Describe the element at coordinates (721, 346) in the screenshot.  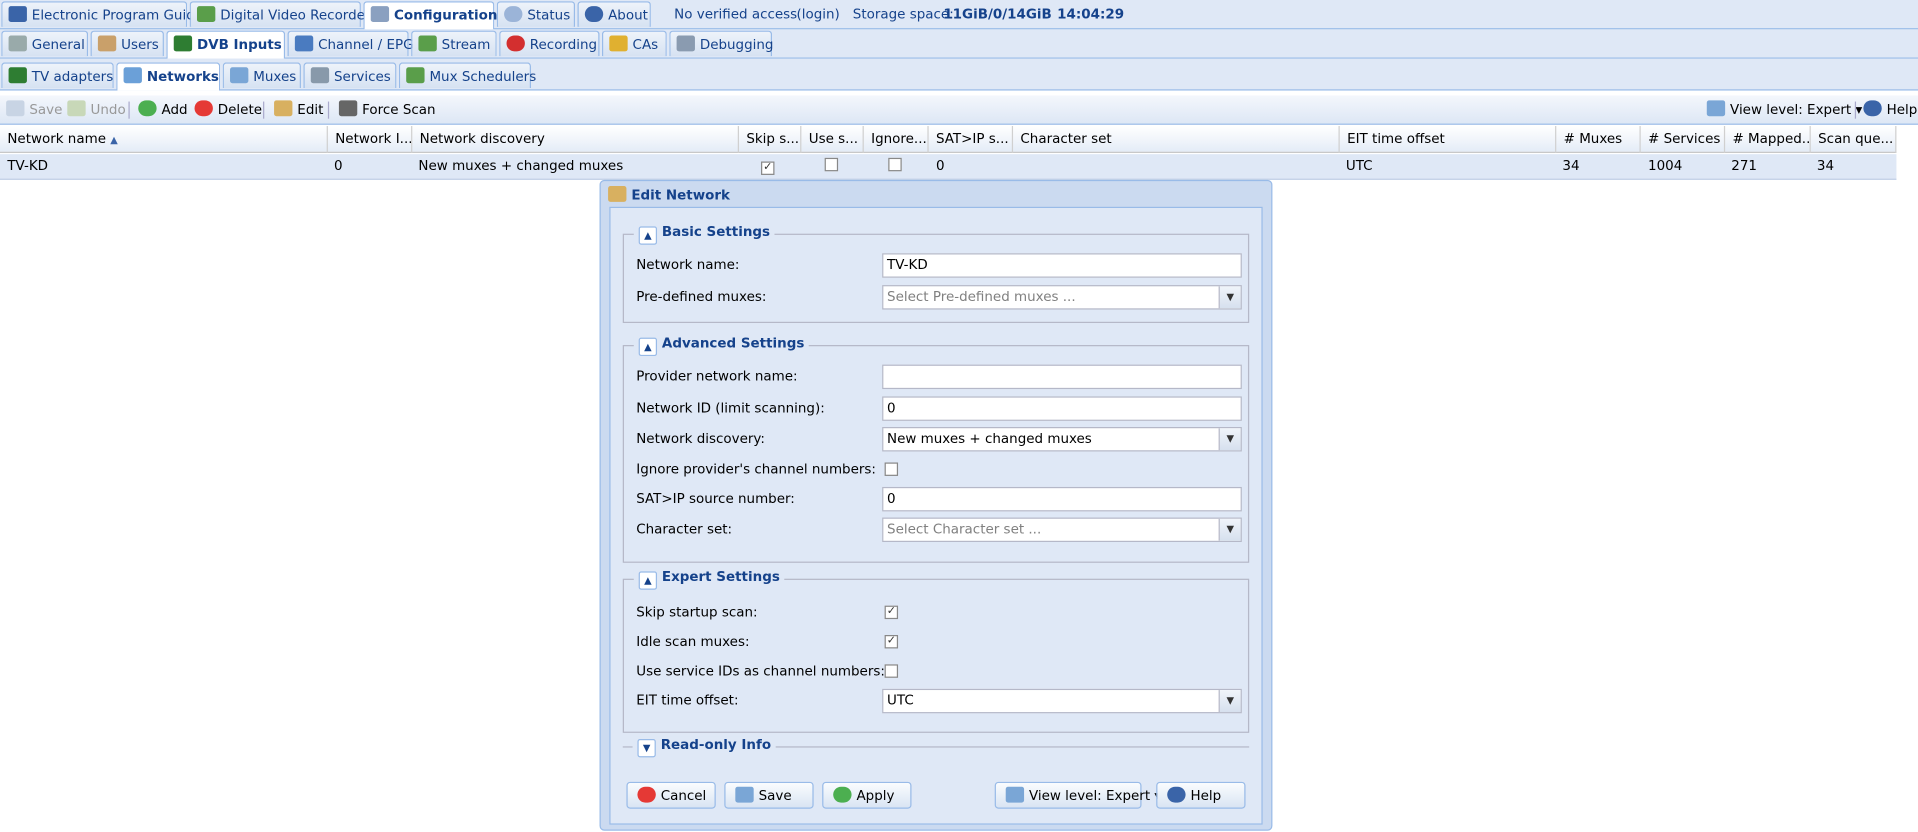
I see `advanced-settings-legend: ▲ Advanced Settings` at that location.